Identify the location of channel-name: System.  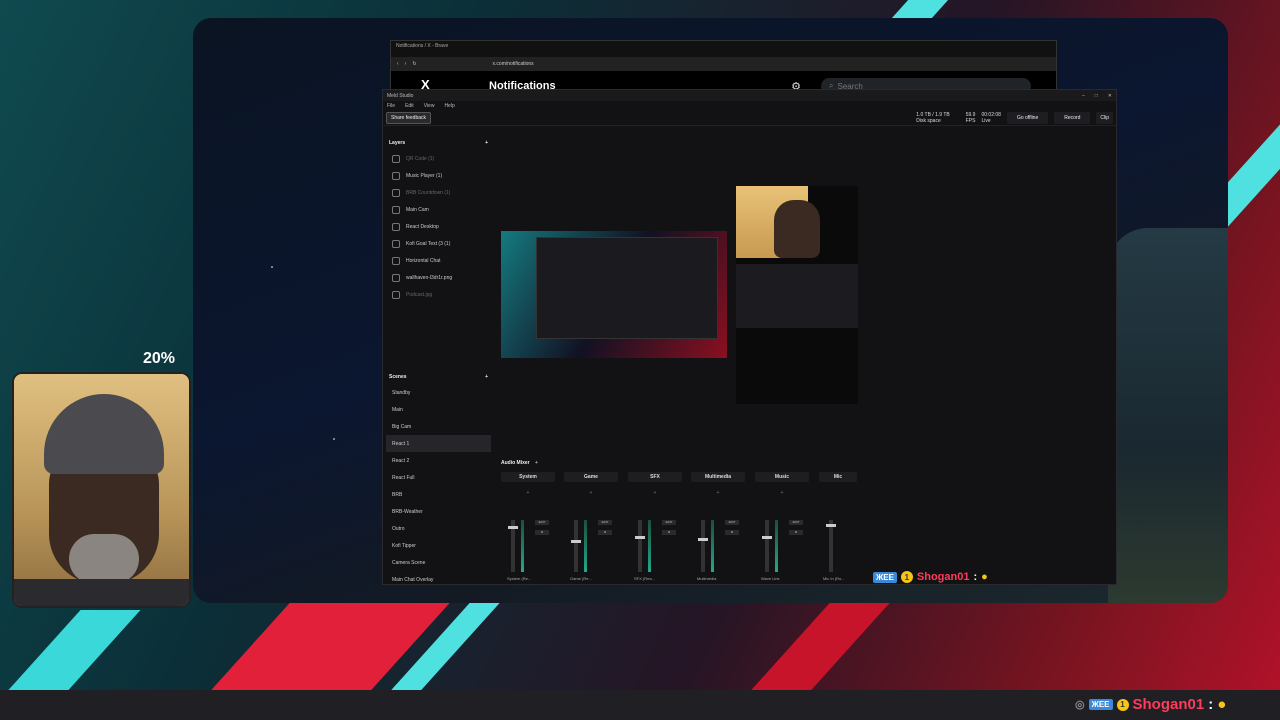
(528, 477).